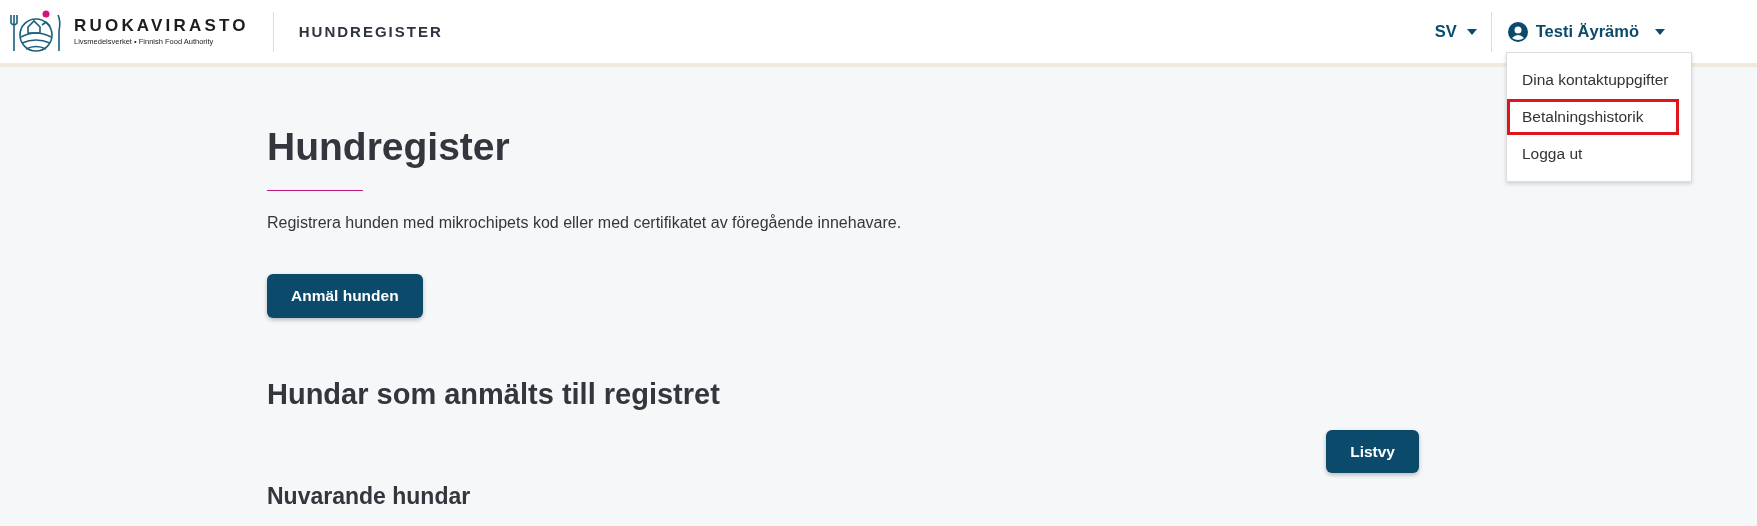 This screenshot has height=526, width=1757. What do you see at coordinates (370, 31) in the screenshot?
I see `service-title: HUNDREGISTER` at bounding box center [370, 31].